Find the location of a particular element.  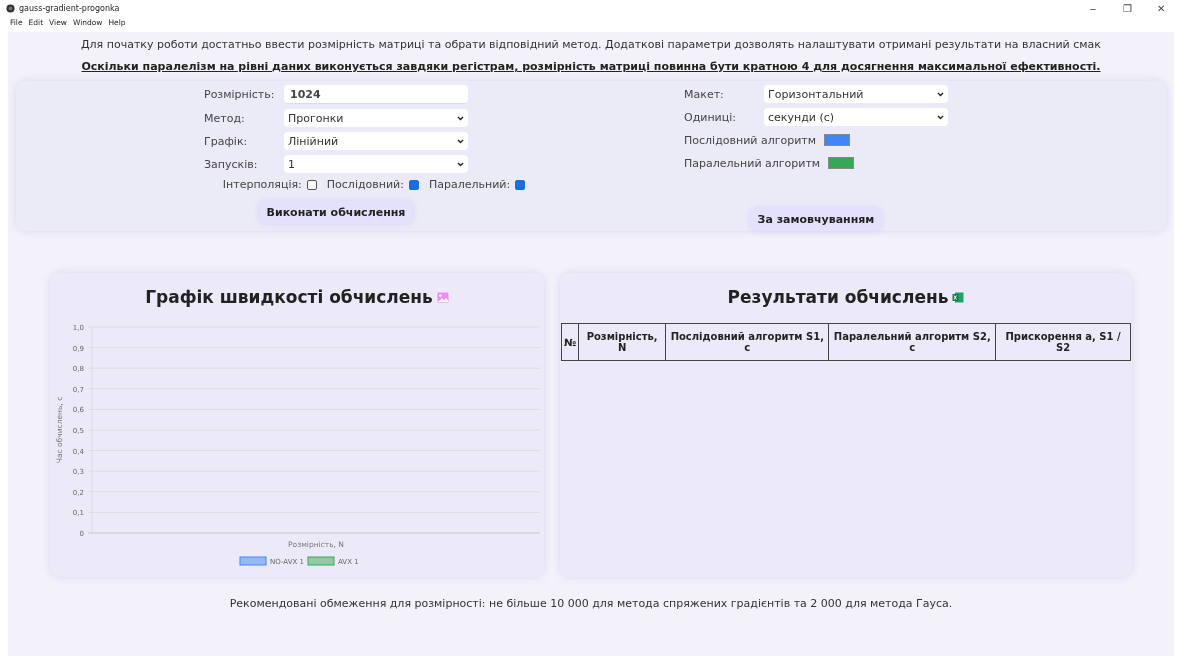

column-header: Прискорення a, S1 / S2 is located at coordinates (1063, 342).